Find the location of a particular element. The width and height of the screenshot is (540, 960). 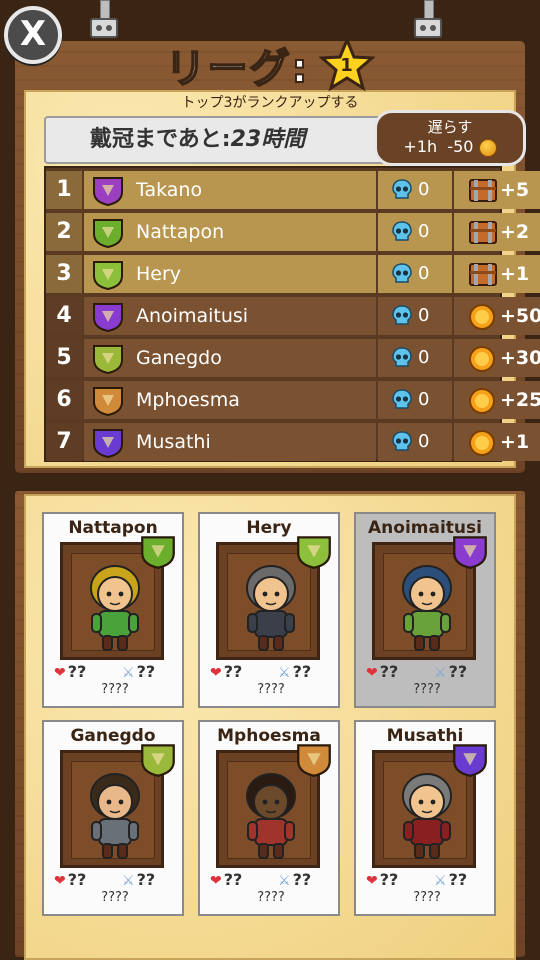

countdown-label: 戴冠まであと: is located at coordinates (160, 139).